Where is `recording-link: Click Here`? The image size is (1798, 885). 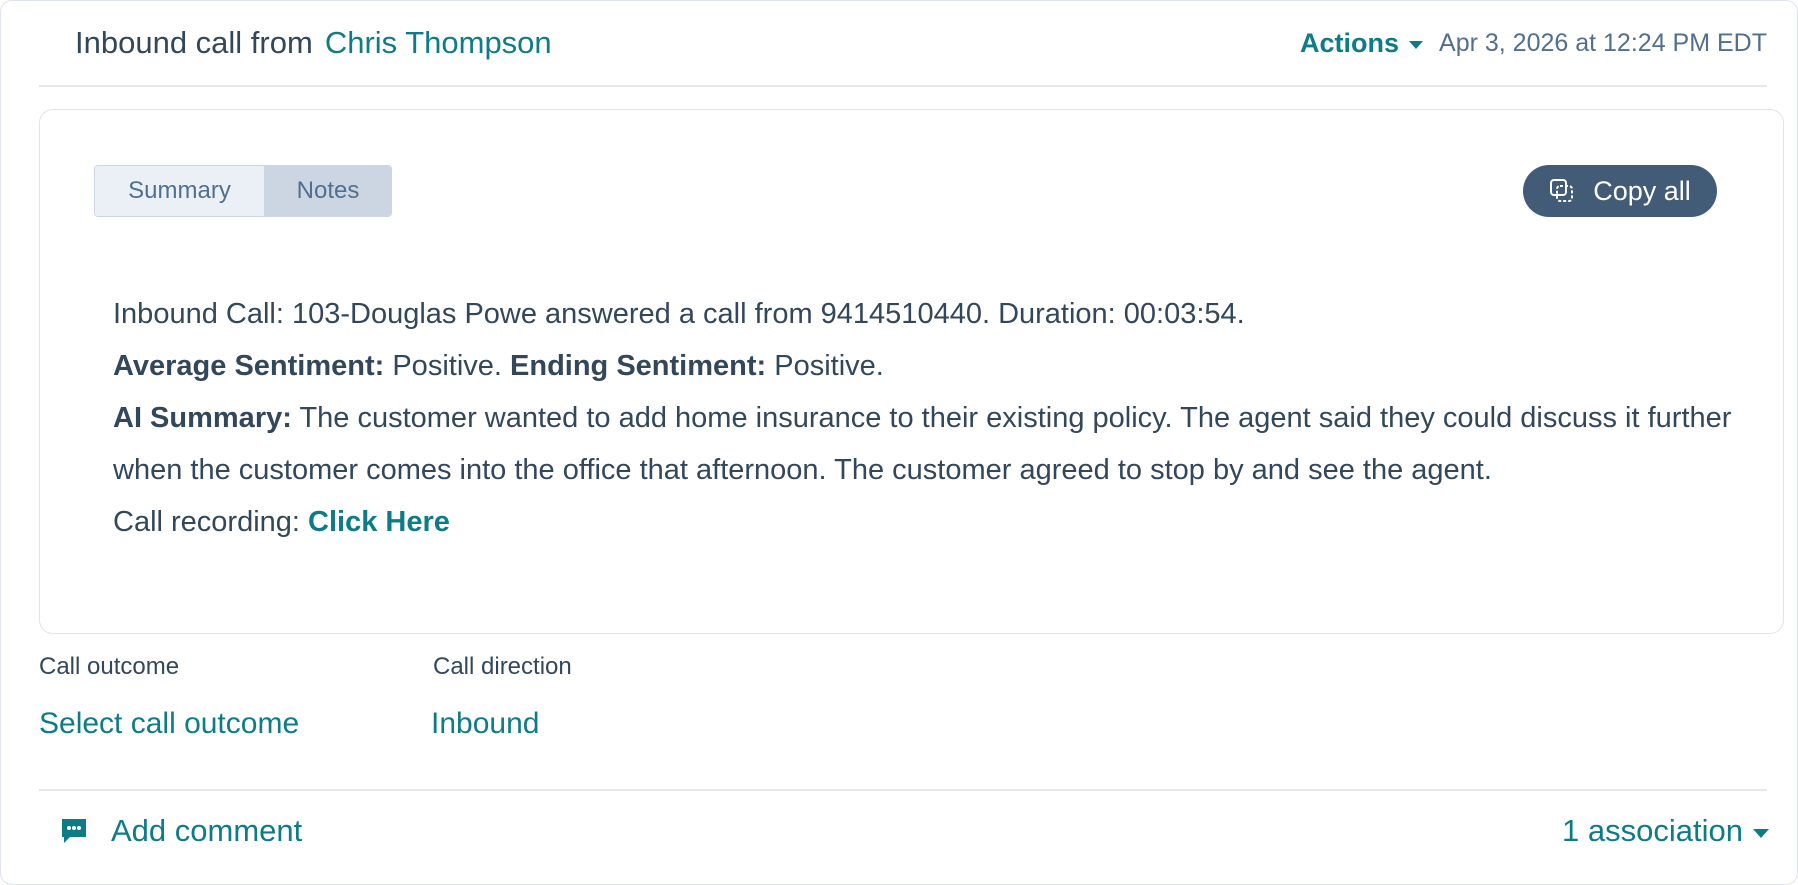 recording-link: Click Here is located at coordinates (379, 522).